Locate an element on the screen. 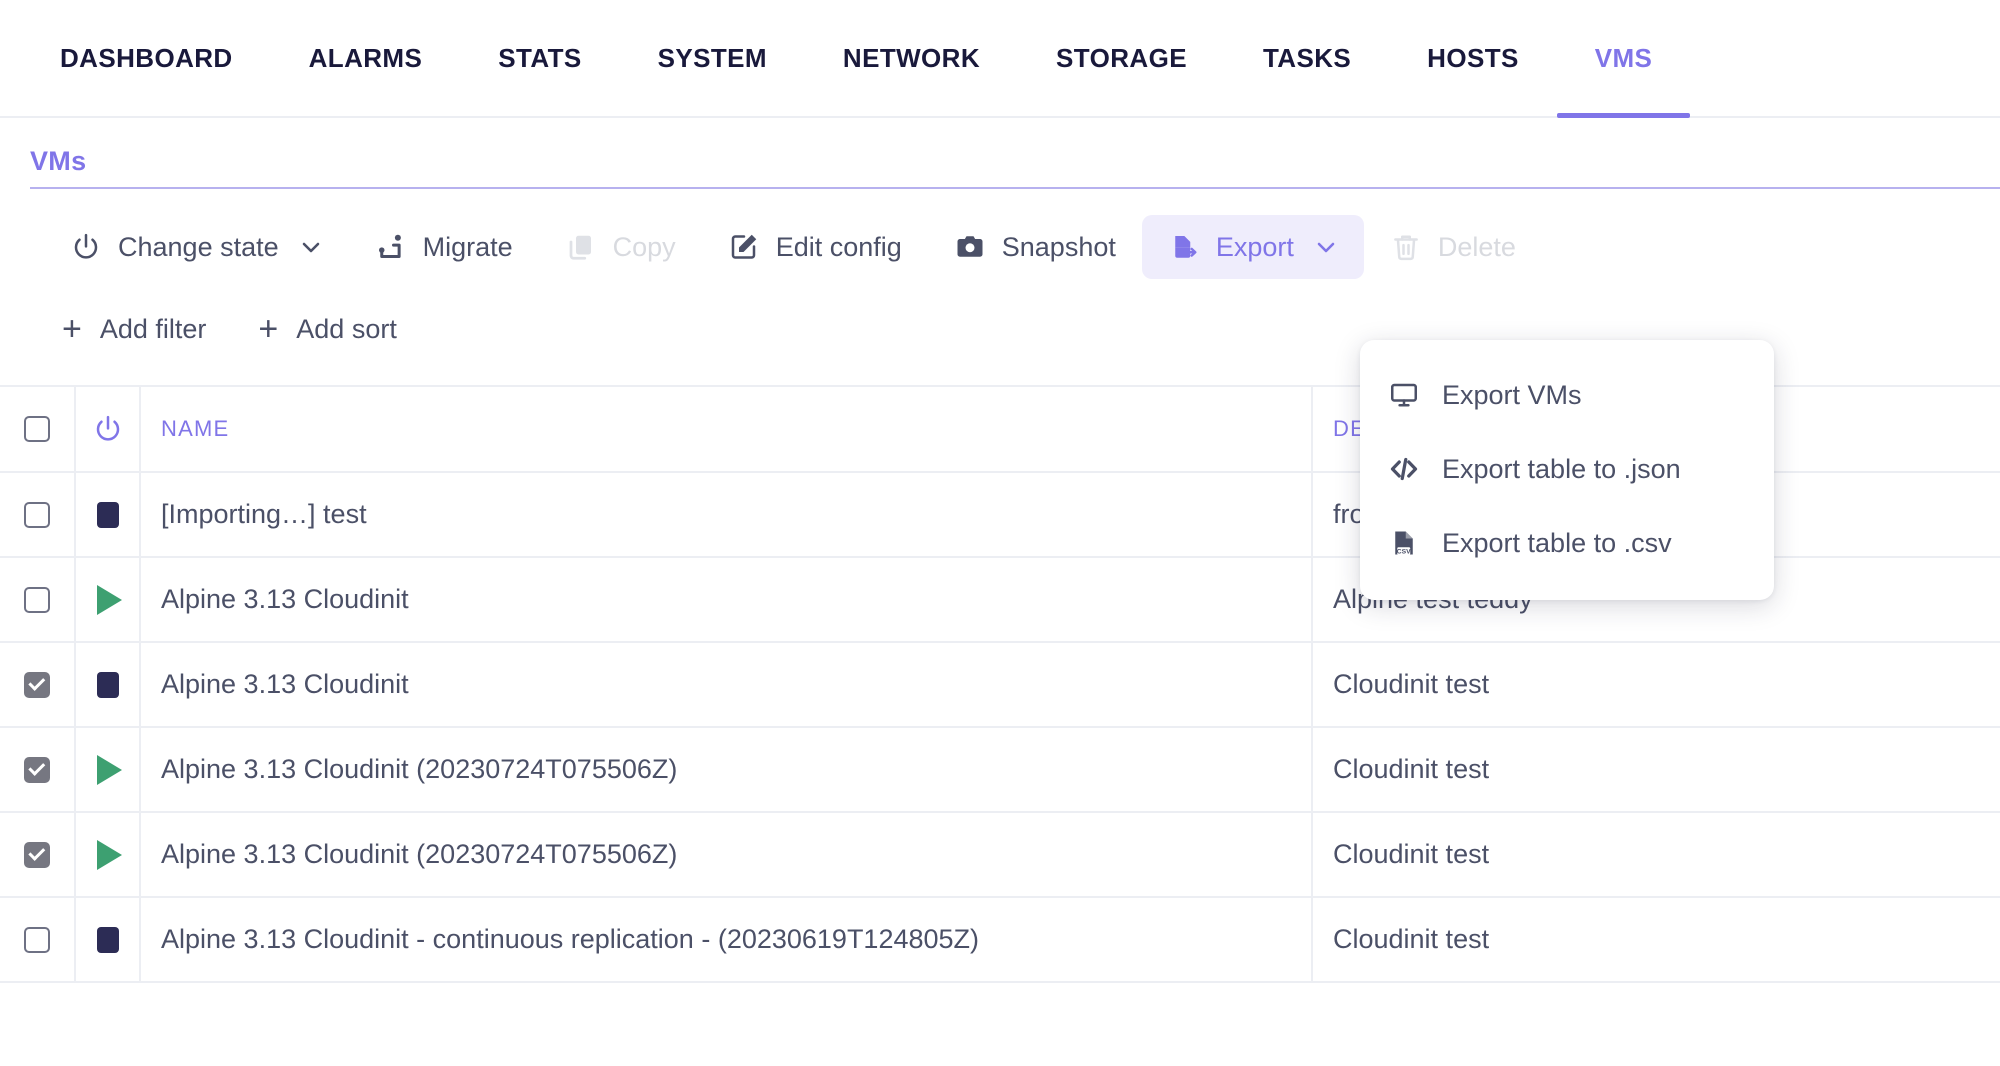  nav-tab-storage: STORAGE is located at coordinates (1121, 58).